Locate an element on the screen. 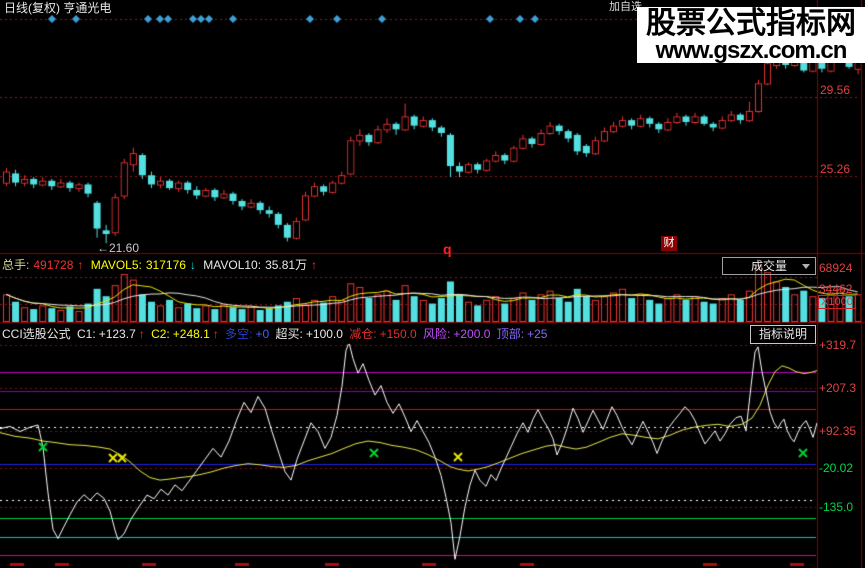  q-event-marker: q is located at coordinates (447, 249).